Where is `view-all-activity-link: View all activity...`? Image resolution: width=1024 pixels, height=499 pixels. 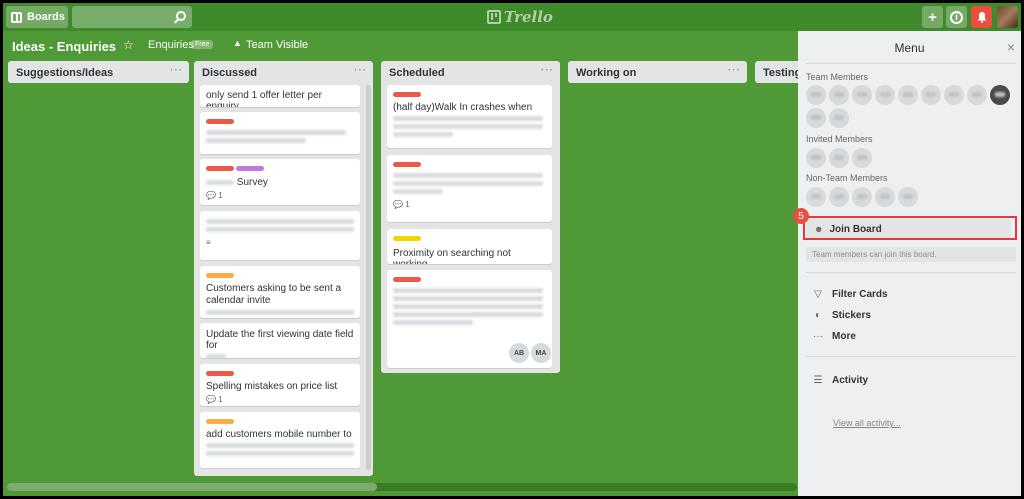 view-all-activity-link: View all activity... is located at coordinates (867, 423).